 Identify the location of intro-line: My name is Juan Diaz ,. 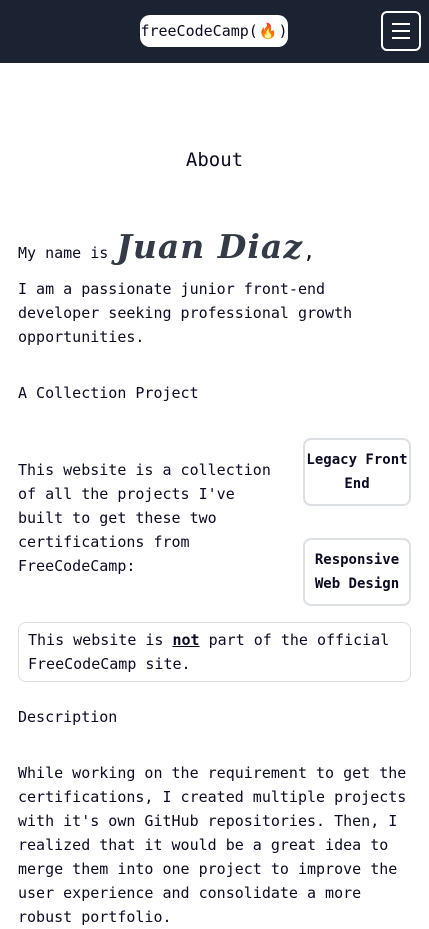
(214, 247).